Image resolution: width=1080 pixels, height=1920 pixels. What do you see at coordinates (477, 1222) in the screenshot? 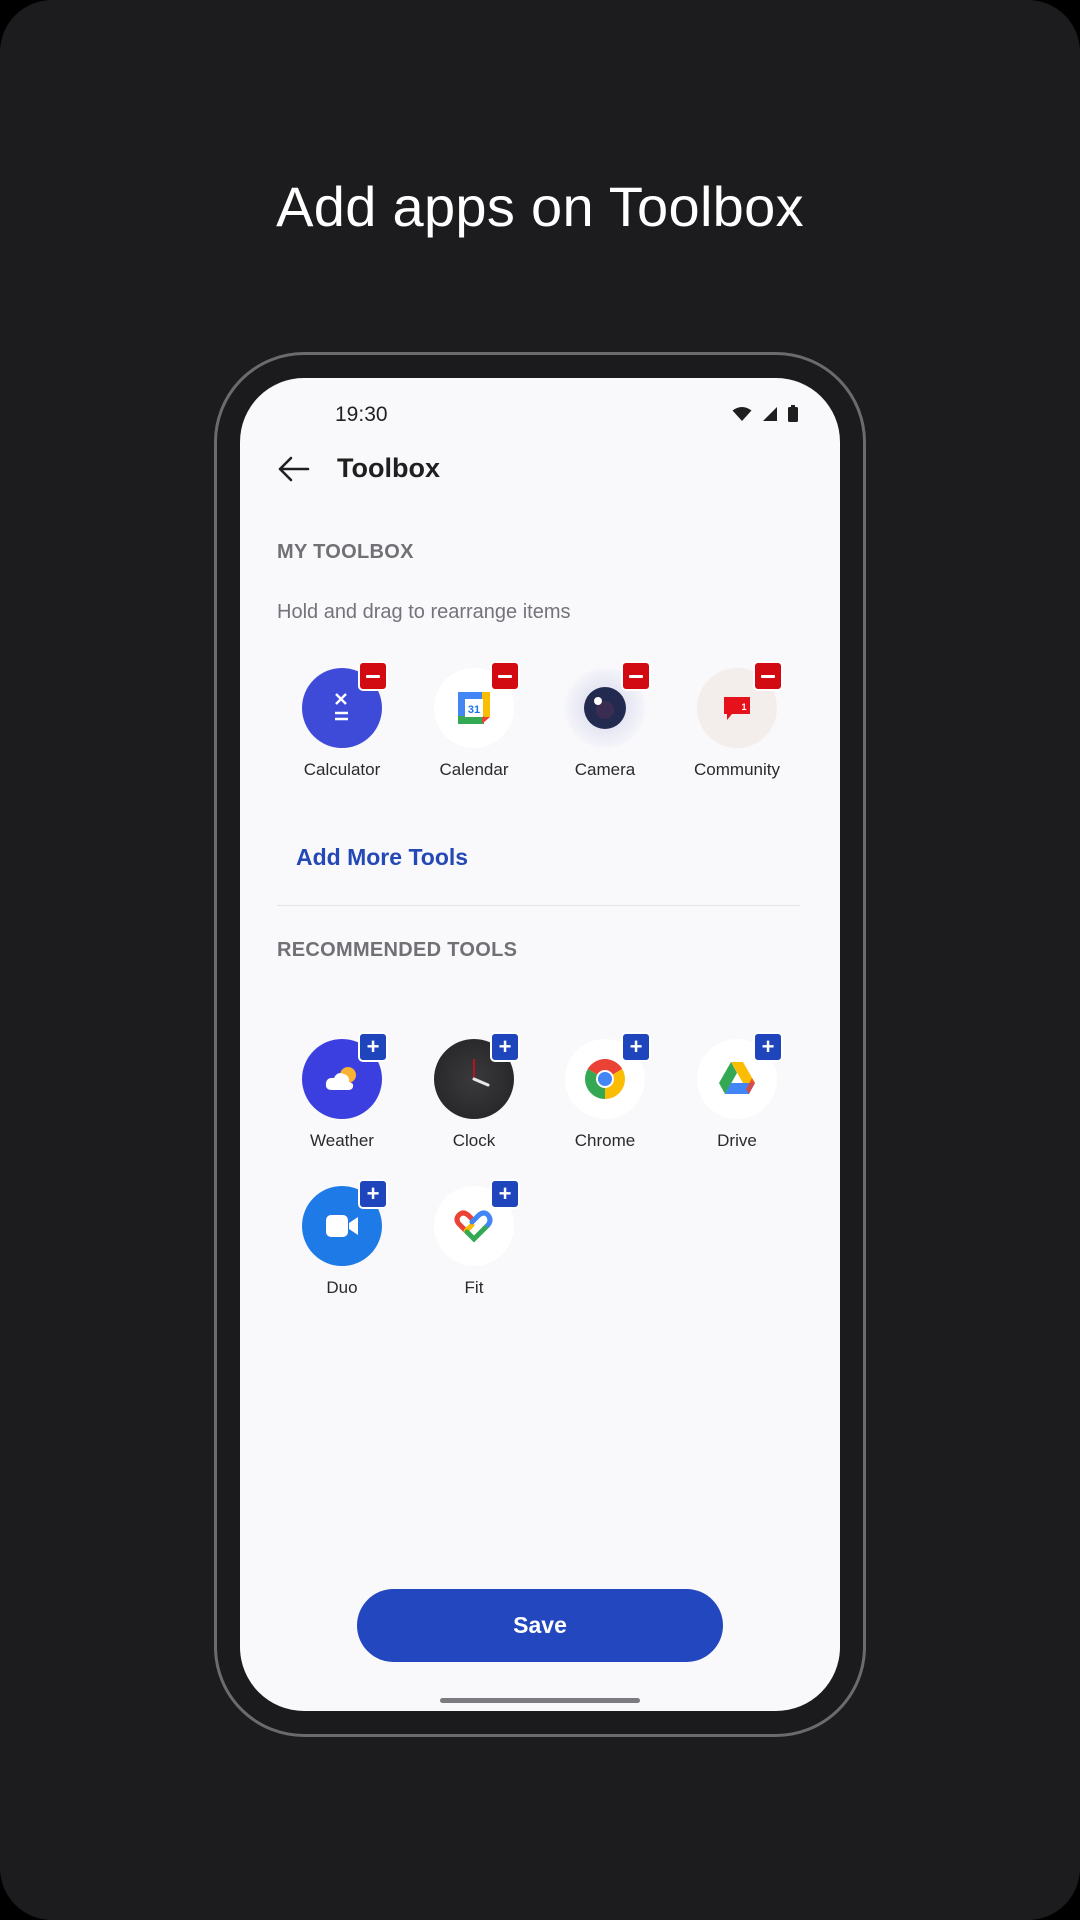
I see `fit-icon: +` at bounding box center [477, 1222].